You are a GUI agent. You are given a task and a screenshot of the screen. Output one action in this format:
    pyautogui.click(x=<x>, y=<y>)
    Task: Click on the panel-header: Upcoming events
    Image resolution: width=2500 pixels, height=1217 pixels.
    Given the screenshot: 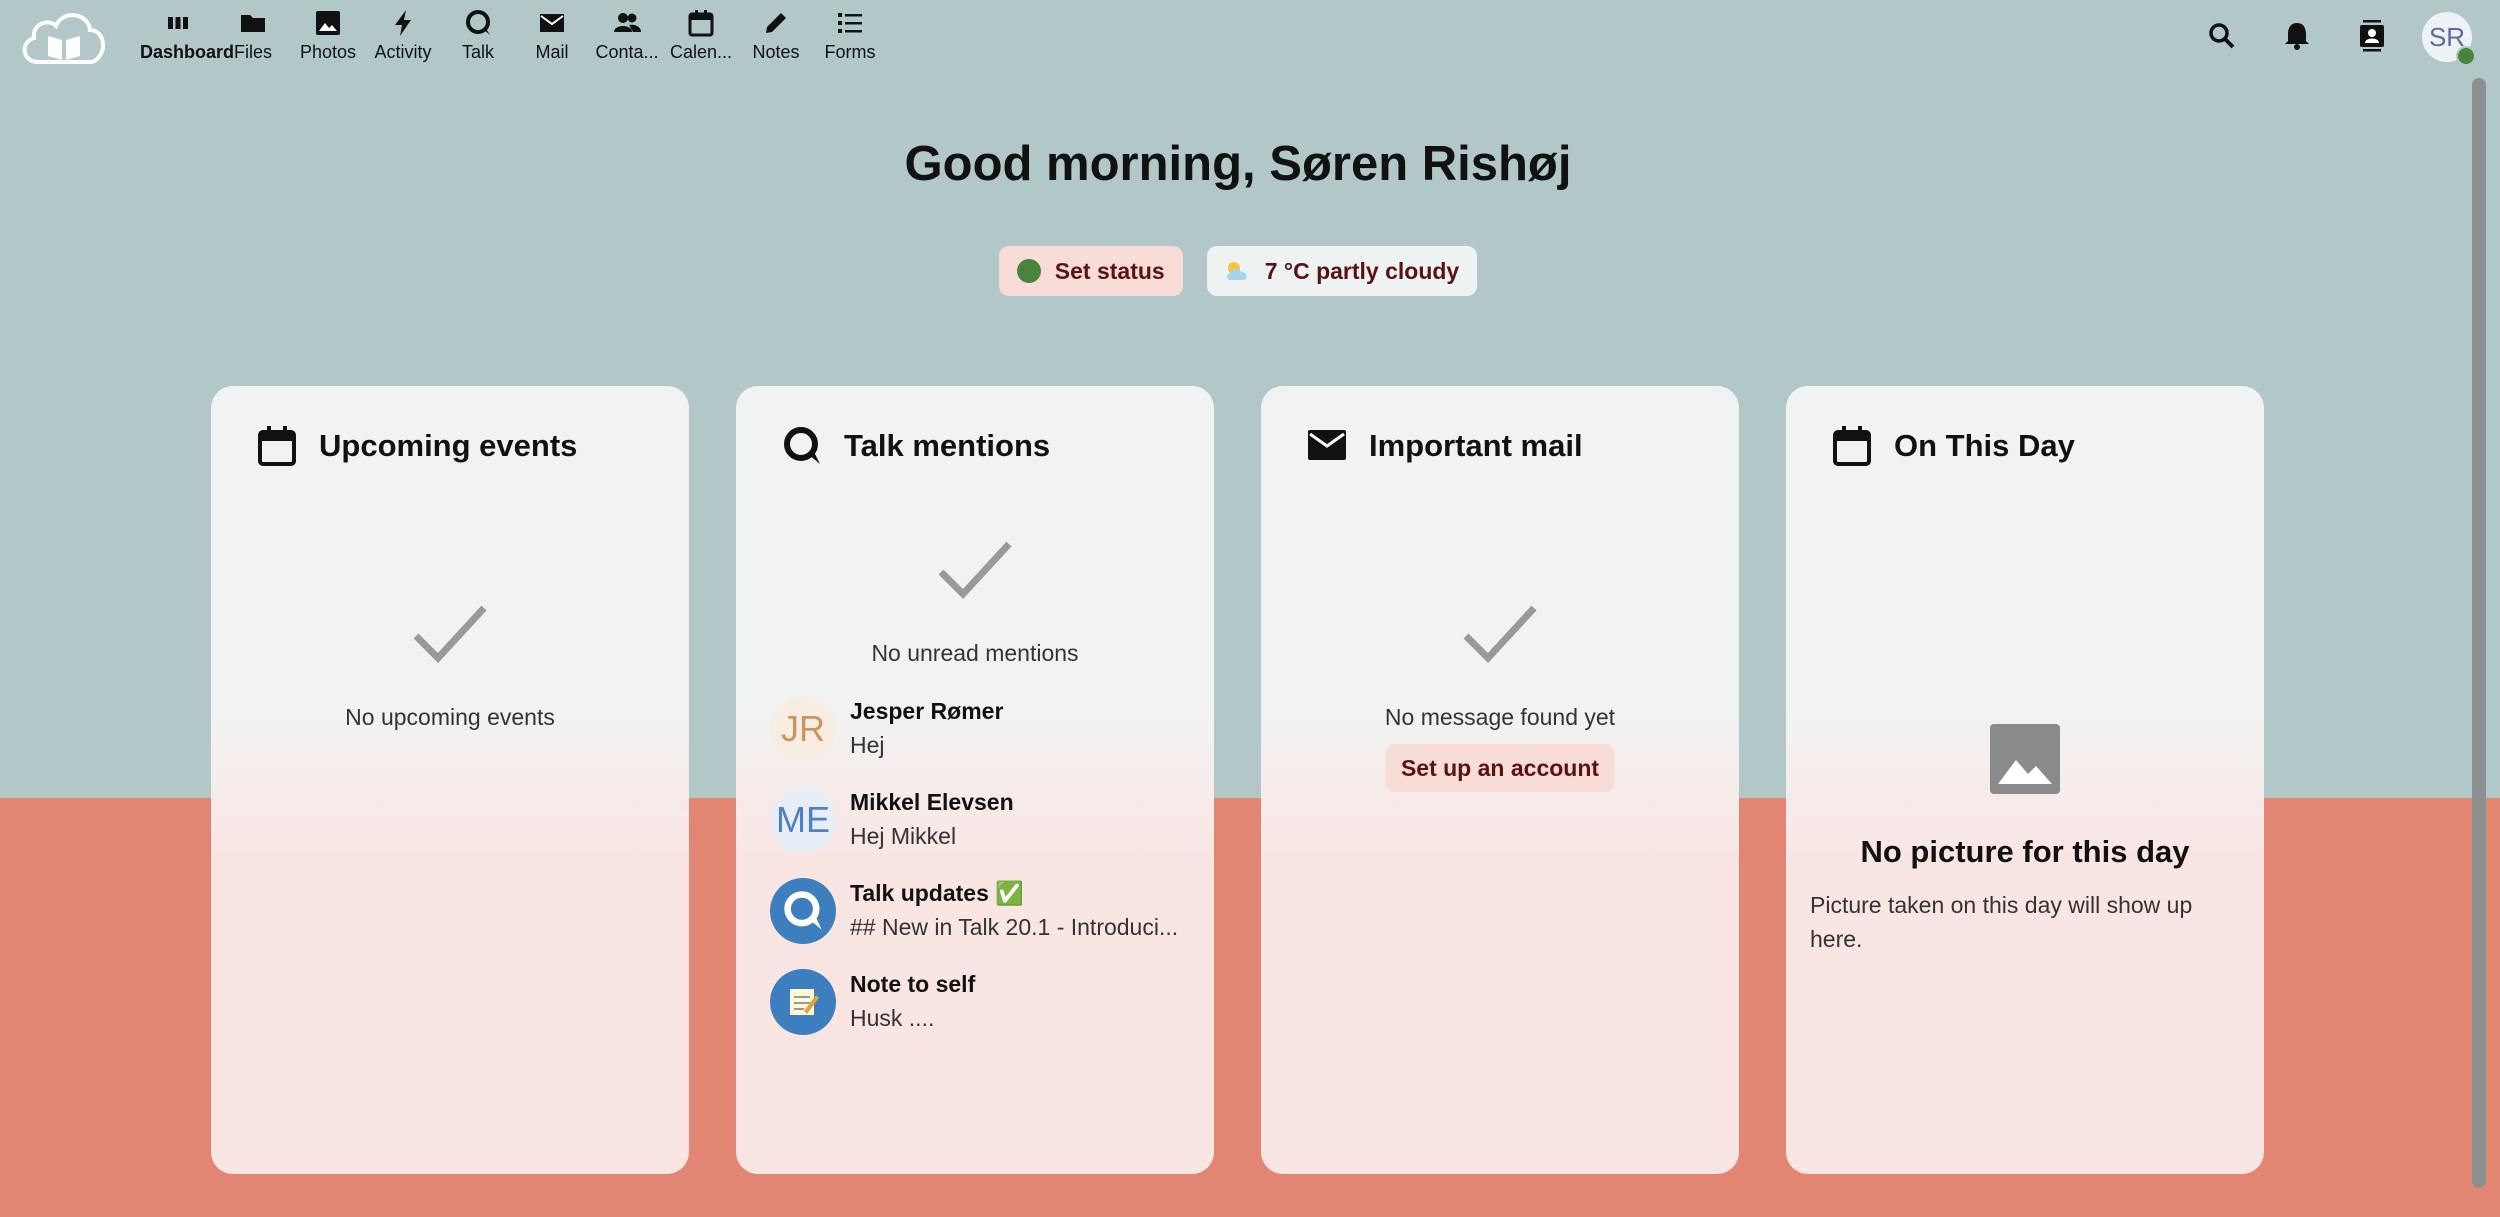 What is the action you would take?
    pyautogui.click(x=417, y=446)
    